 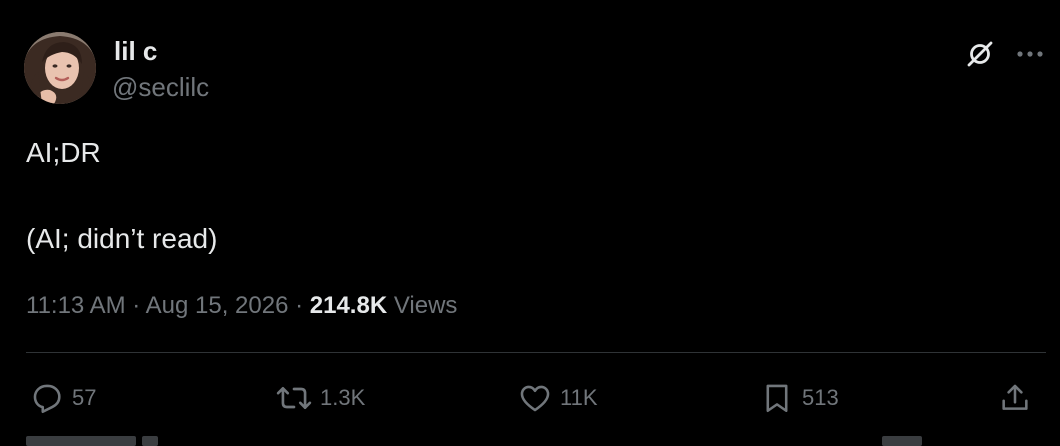 I want to click on heart-icon, so click(x=535, y=398).